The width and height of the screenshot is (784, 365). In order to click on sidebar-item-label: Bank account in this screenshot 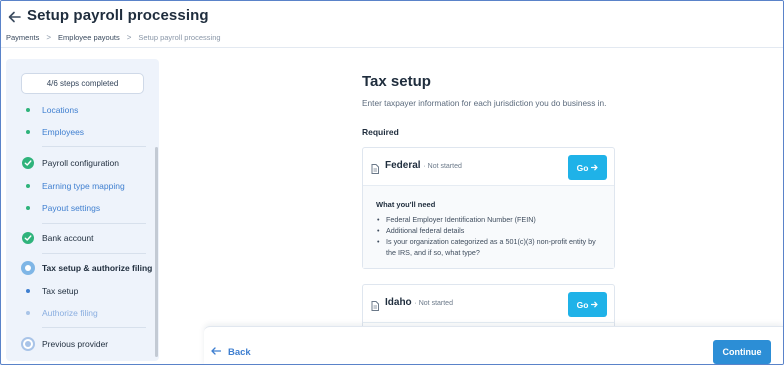, I will do `click(68, 238)`.